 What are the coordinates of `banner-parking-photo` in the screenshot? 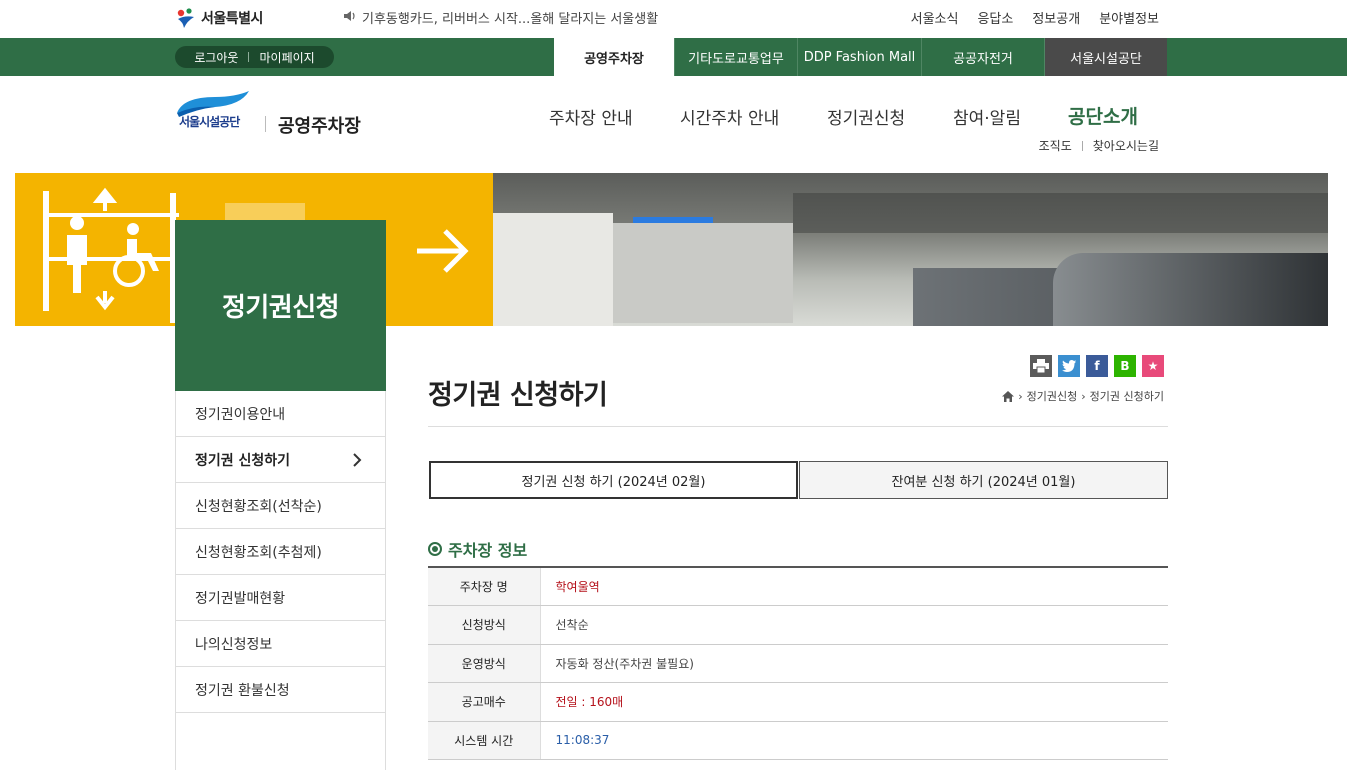 It's located at (910, 249).